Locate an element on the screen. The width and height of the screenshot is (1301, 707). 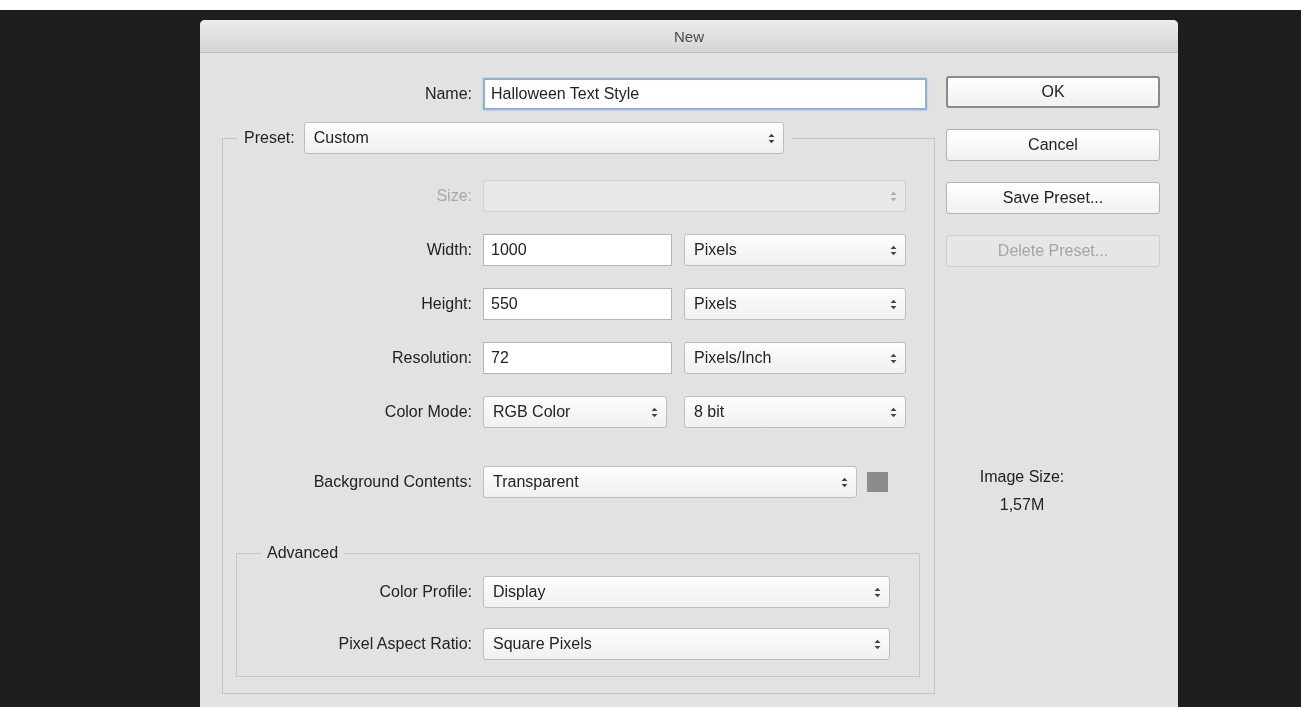
field-label: Preset: is located at coordinates (269, 138).